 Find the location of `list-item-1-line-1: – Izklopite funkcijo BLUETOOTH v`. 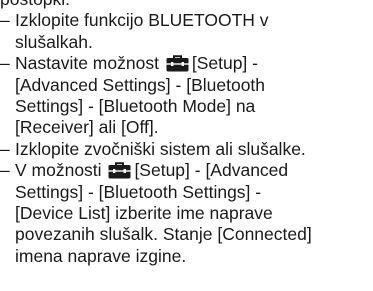

list-item-1-line-1: – Izklopite funkcijo BLUETOOTH v is located at coordinates (134, 20).